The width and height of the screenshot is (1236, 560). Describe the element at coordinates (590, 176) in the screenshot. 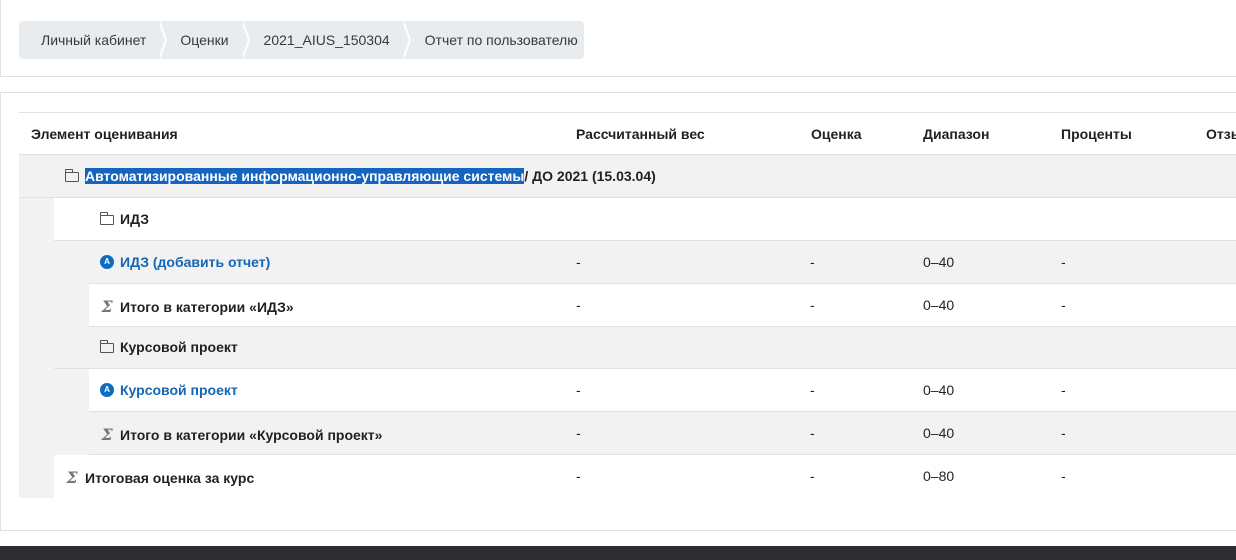

I see `course-name-rest: / ДО 2021 (15.03.04)` at that location.